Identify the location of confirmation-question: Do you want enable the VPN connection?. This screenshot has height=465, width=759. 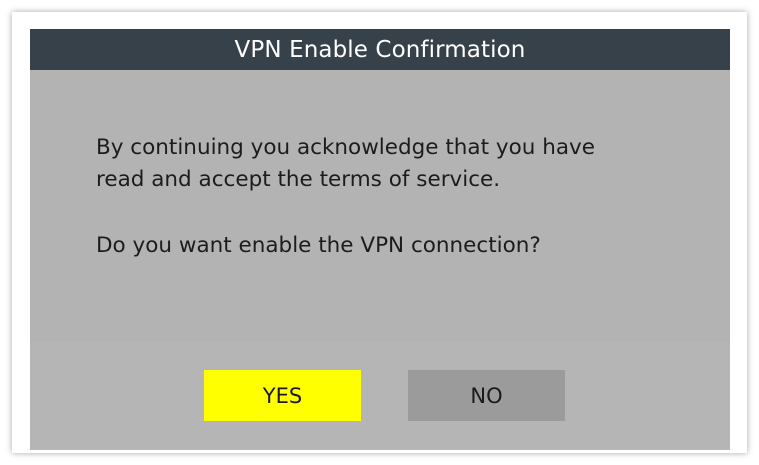
(318, 245).